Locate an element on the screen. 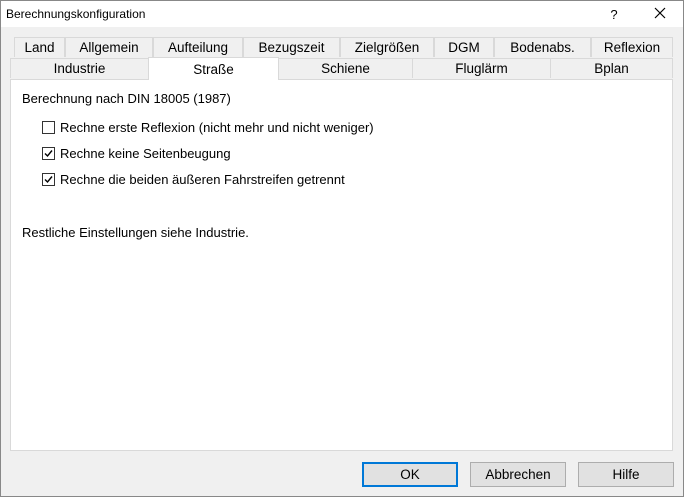  cancel-button: Abbrechen is located at coordinates (518, 474).